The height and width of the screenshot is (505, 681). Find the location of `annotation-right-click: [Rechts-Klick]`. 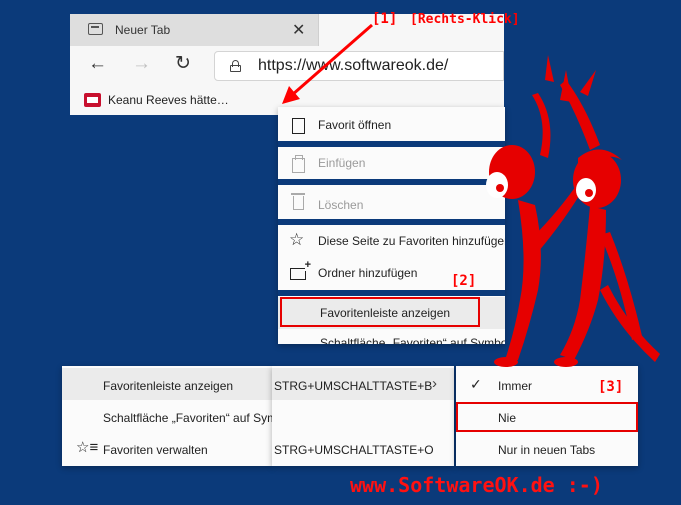

annotation-right-click: [Rechts-Klick] is located at coordinates (465, 19).